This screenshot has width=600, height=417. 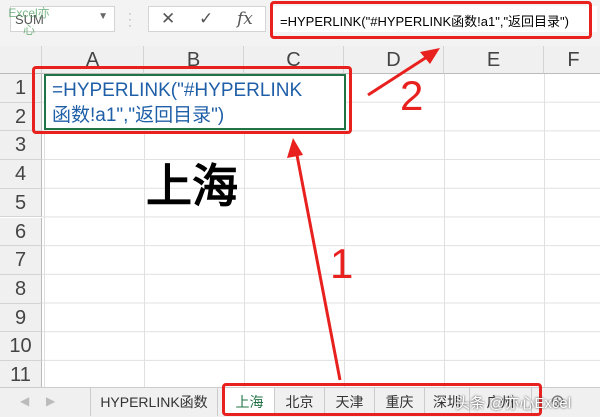 What do you see at coordinates (412, 95) in the screenshot?
I see `annotation-number-2: 2` at bounding box center [412, 95].